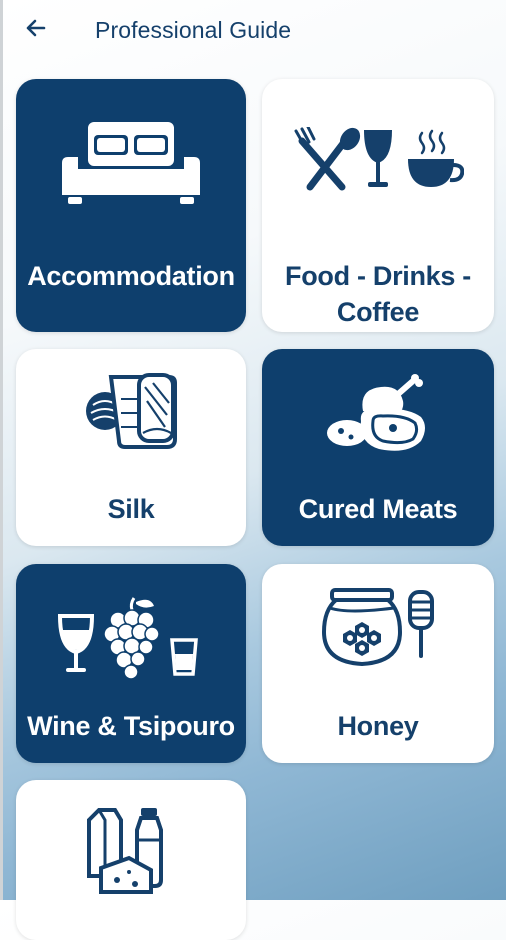 The height and width of the screenshot is (940, 506). What do you see at coordinates (378, 205) in the screenshot?
I see `tile-food-drinks-coffee: Food - Drinks - Coffee` at bounding box center [378, 205].